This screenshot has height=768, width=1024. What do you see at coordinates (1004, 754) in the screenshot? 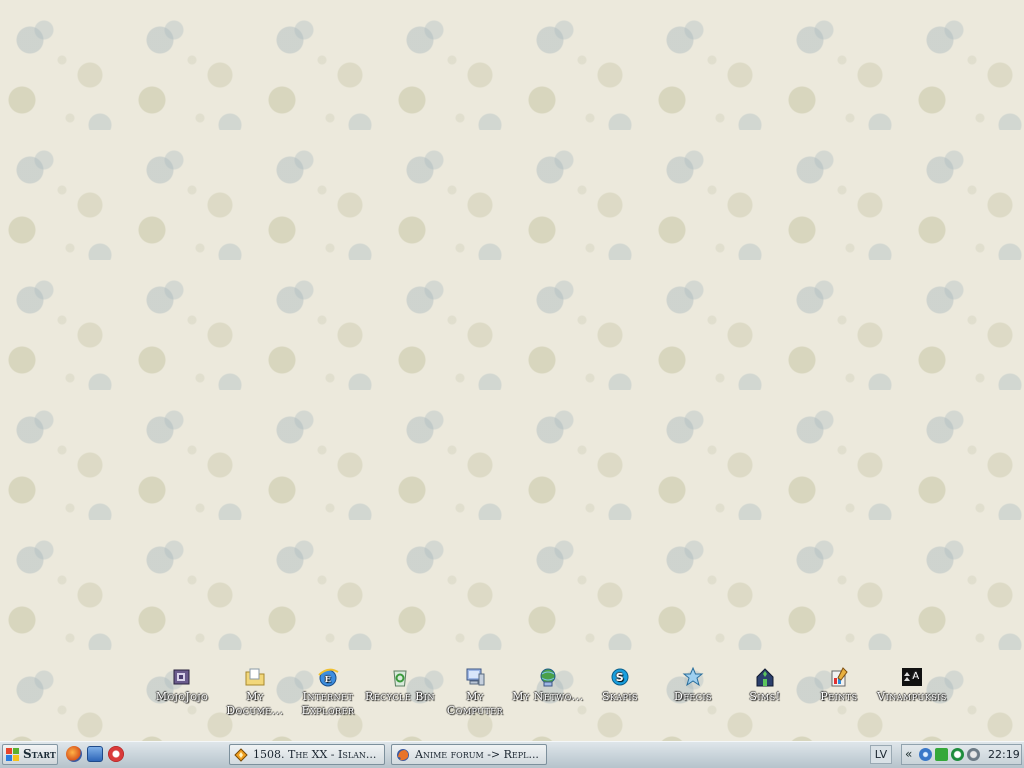
I see `clock: 22:19` at bounding box center [1004, 754].